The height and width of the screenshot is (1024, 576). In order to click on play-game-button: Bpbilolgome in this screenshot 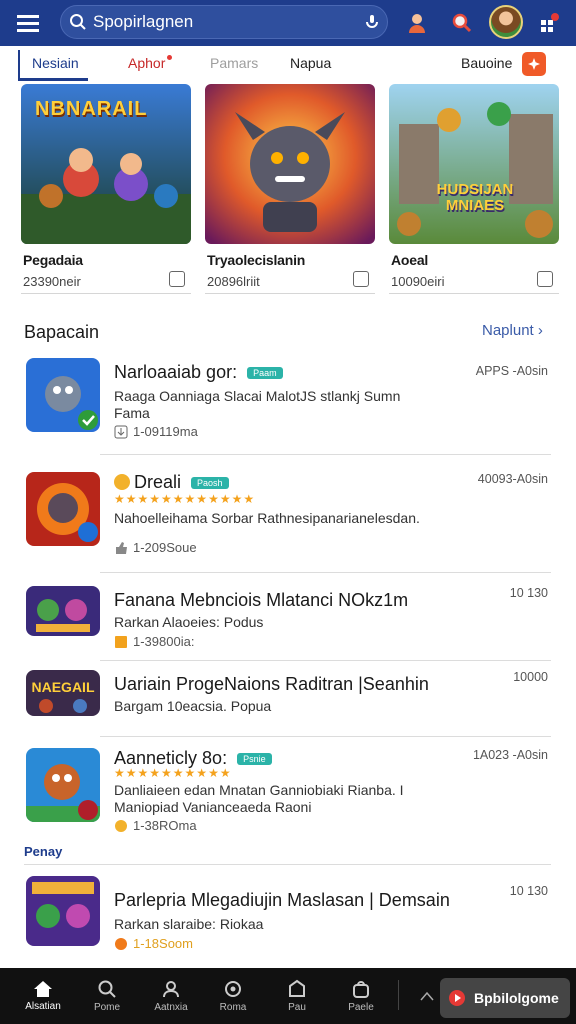, I will do `click(505, 998)`.